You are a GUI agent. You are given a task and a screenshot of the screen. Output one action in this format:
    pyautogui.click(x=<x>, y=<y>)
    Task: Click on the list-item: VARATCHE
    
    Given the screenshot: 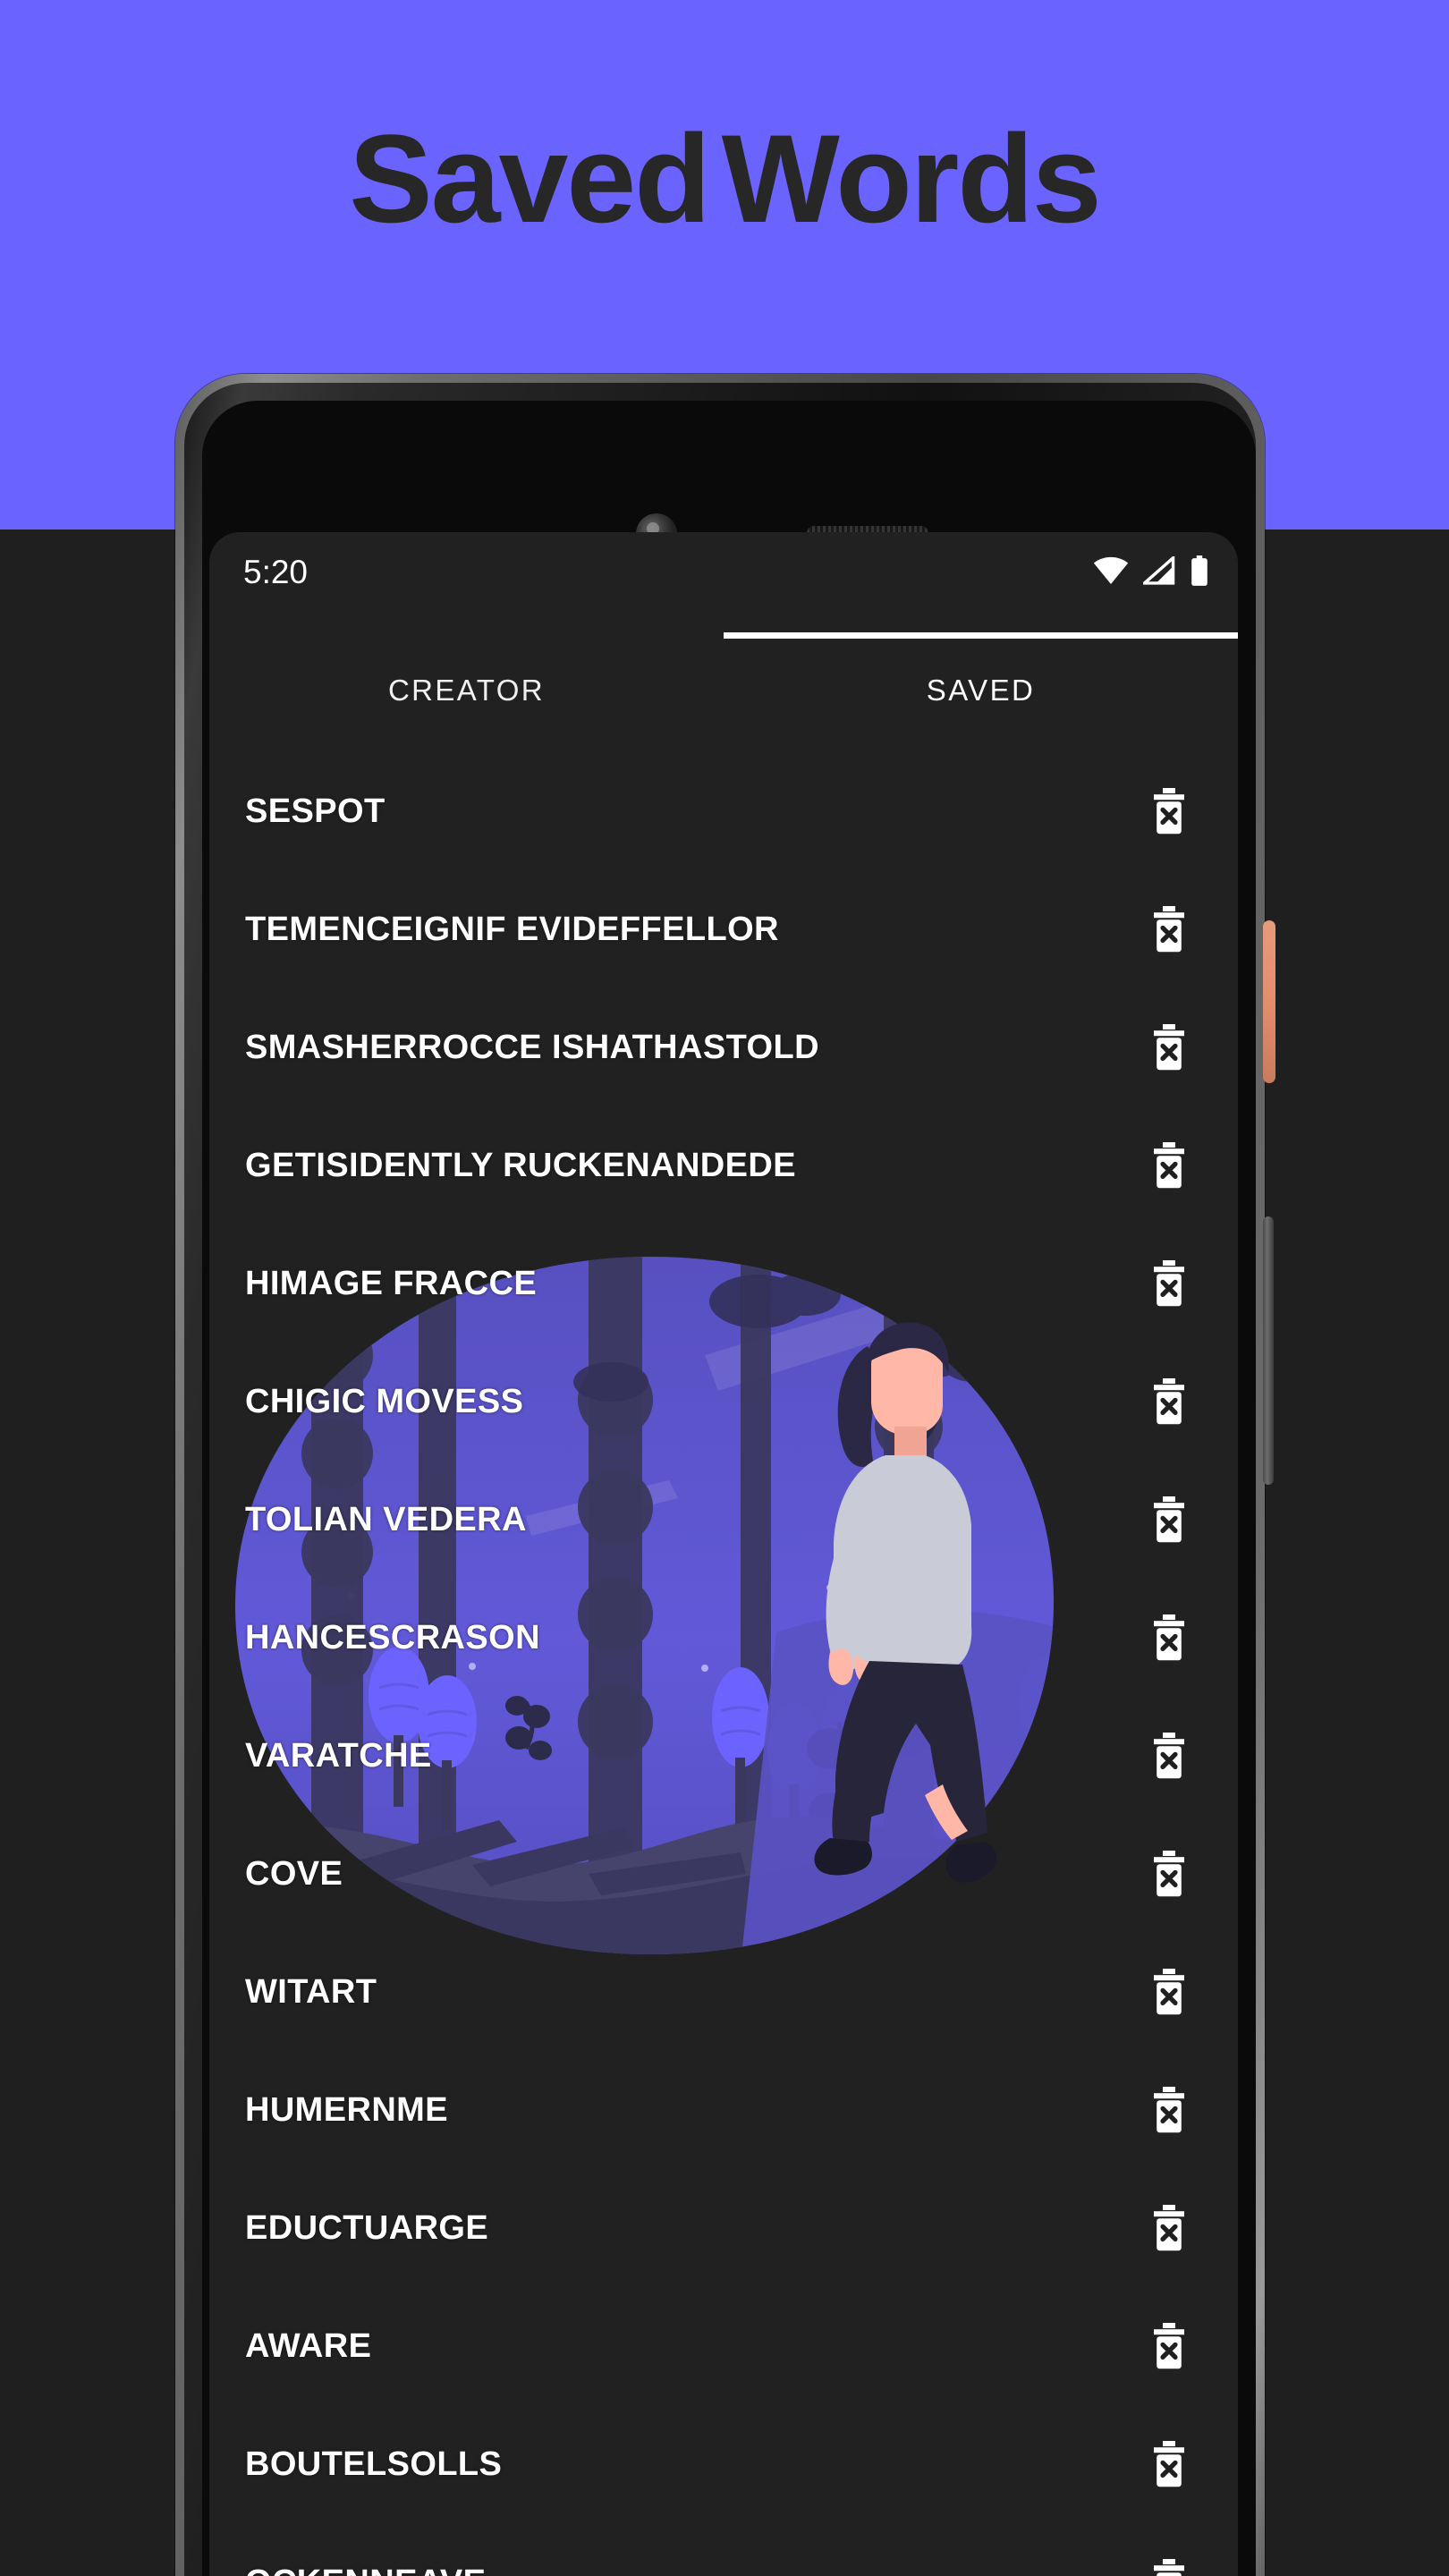 What is the action you would take?
    pyautogui.click(x=723, y=1756)
    